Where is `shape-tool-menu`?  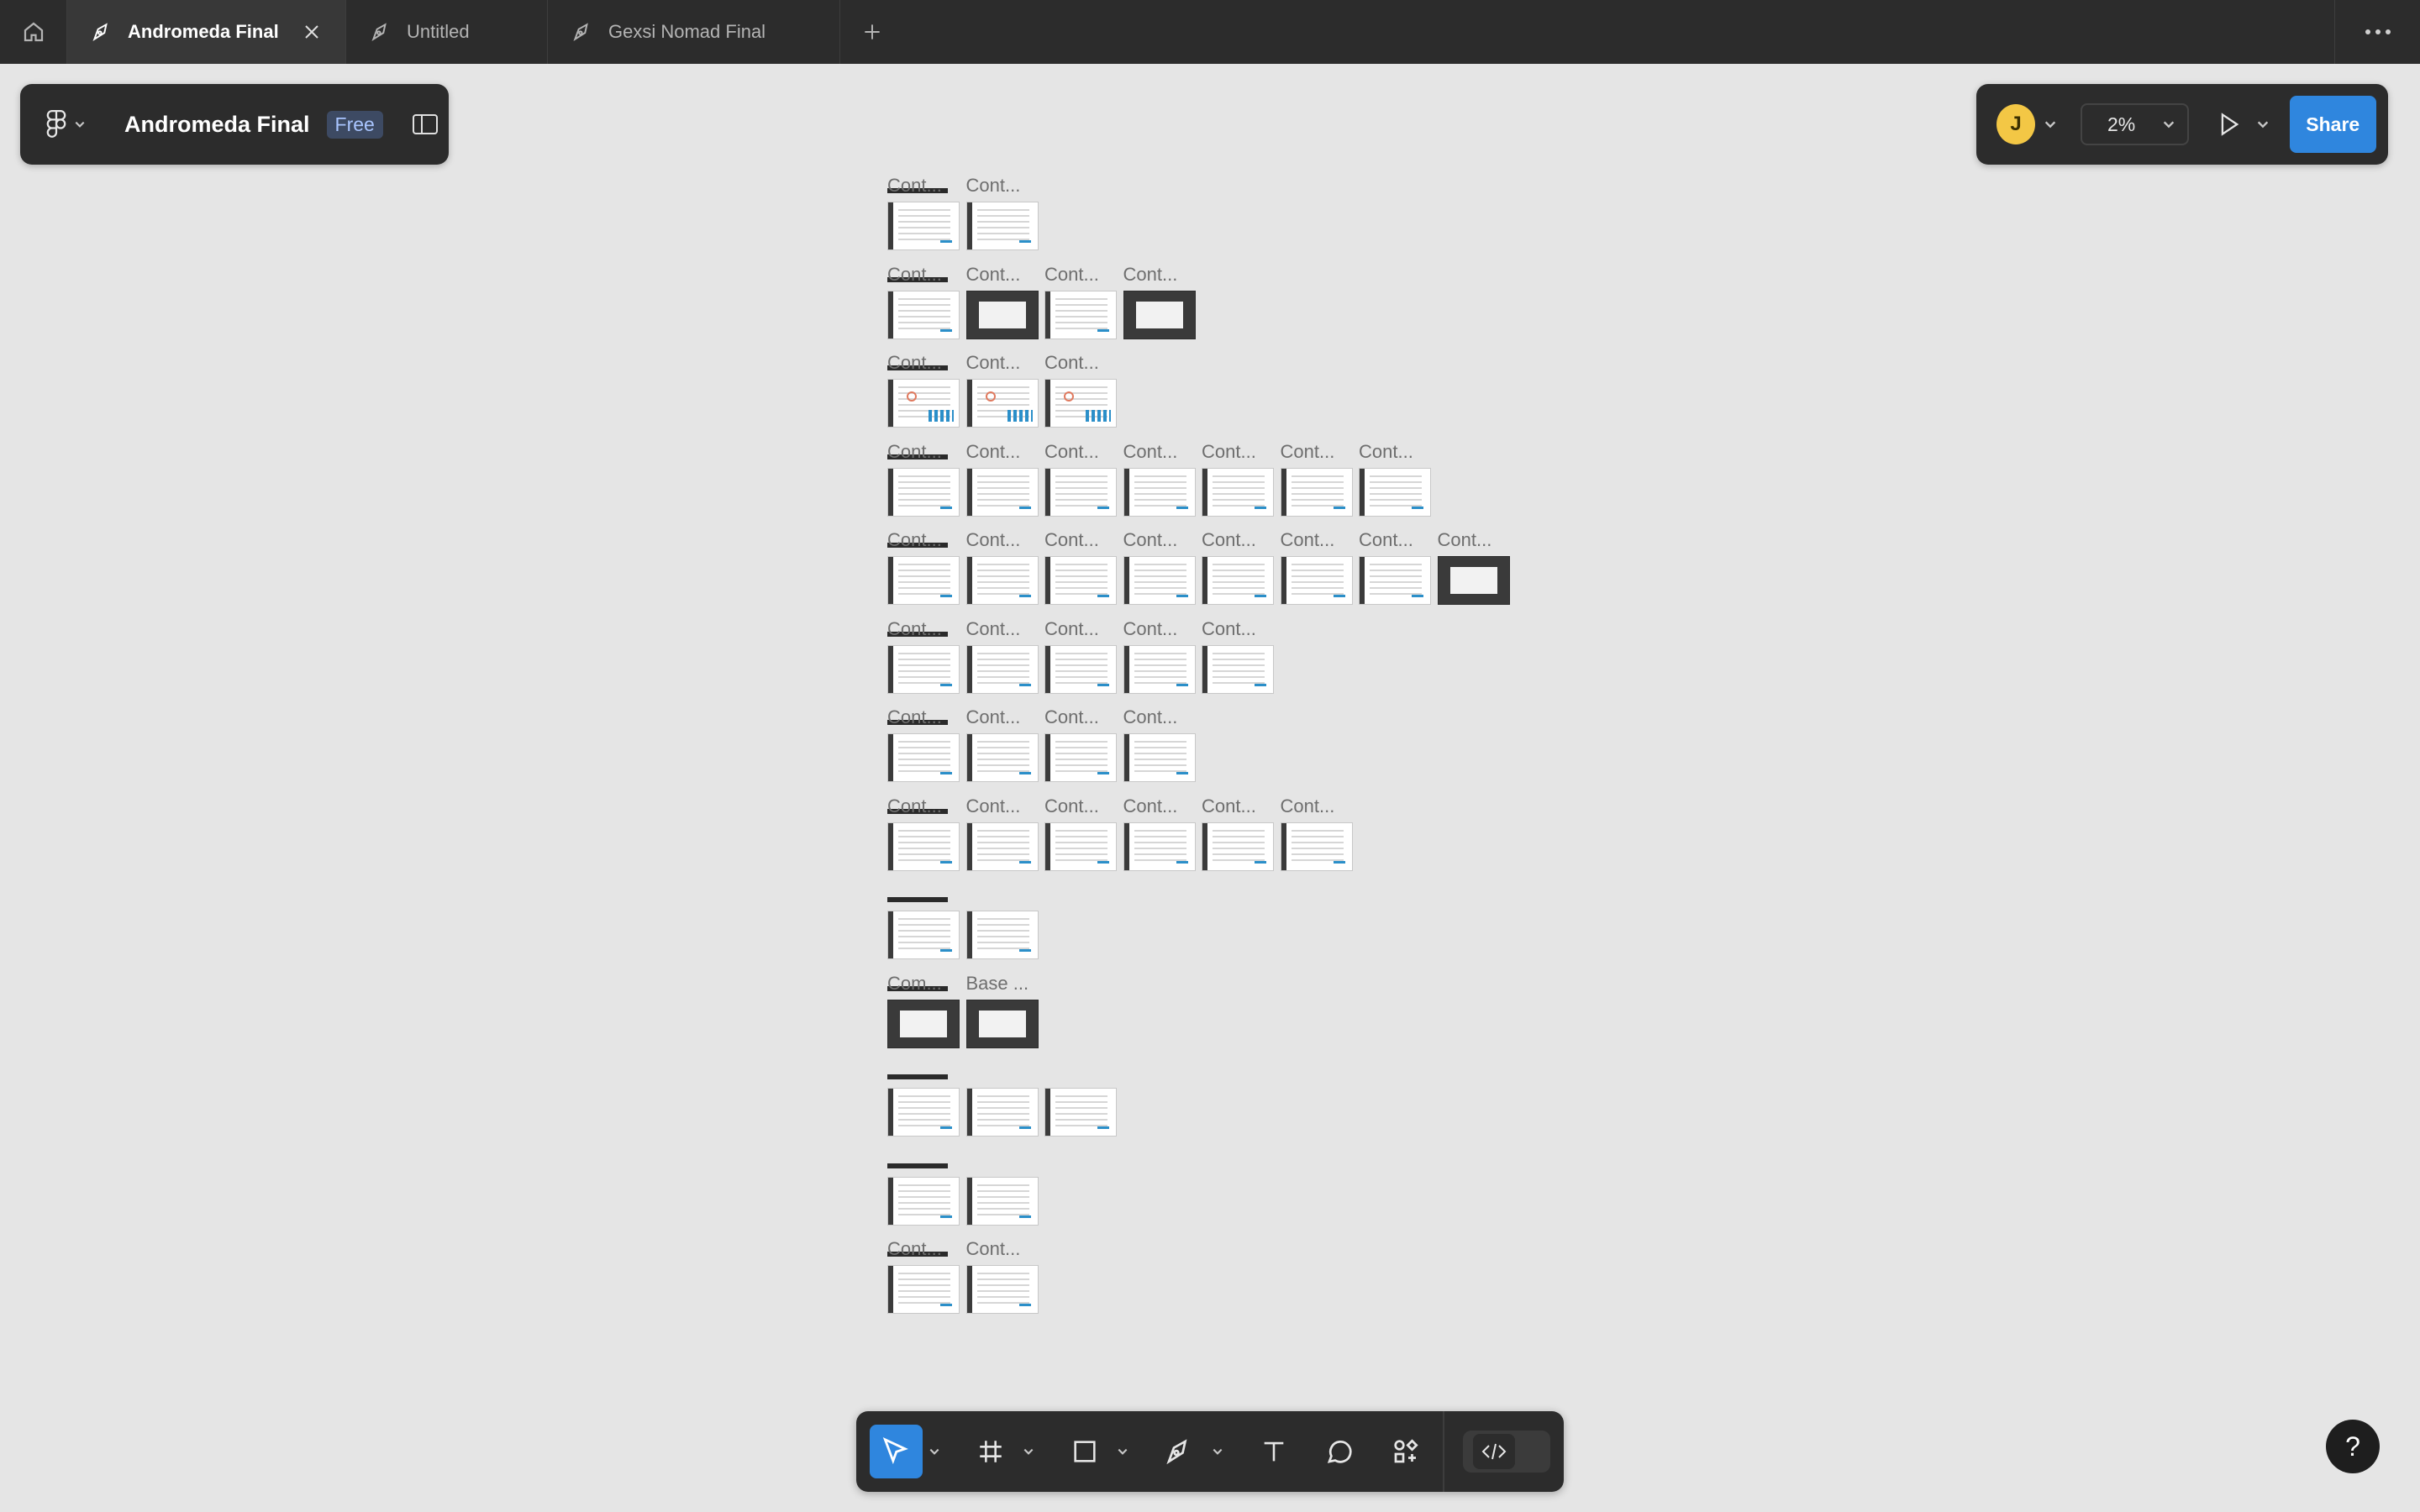 shape-tool-menu is located at coordinates (1122, 1451).